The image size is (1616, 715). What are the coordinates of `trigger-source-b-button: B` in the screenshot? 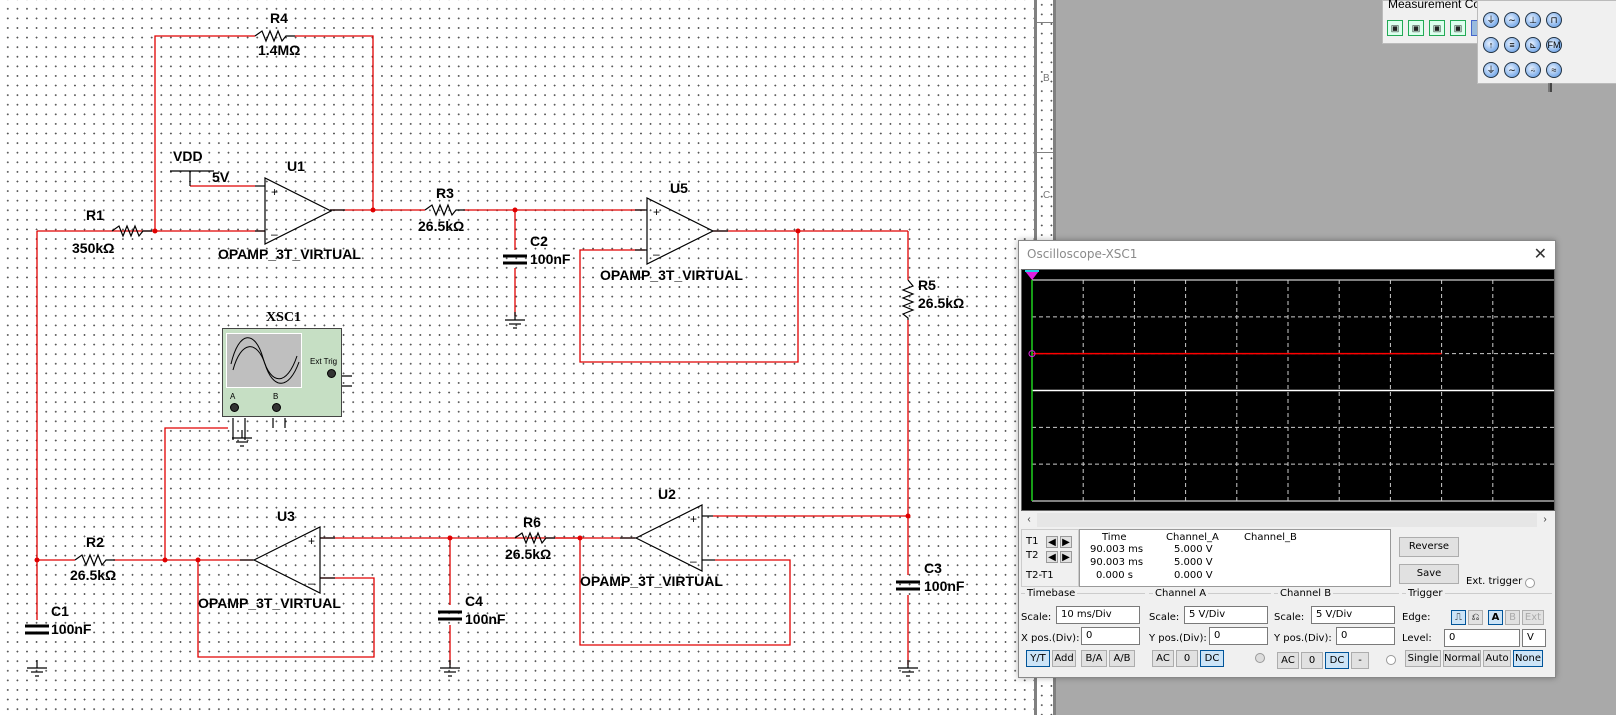 It's located at (1512, 617).